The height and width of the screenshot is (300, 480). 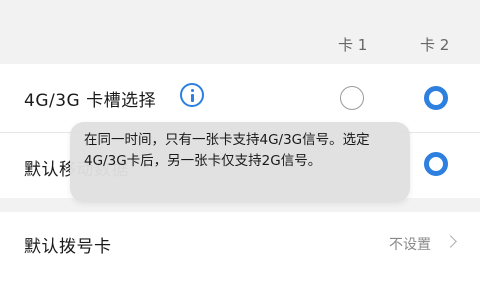 I want to click on info-icon, so click(x=192, y=95).